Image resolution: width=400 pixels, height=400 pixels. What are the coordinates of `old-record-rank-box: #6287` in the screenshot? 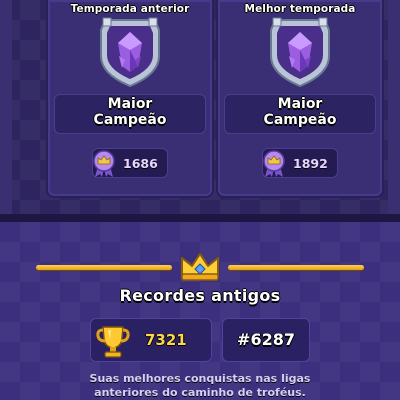 It's located at (266, 340).